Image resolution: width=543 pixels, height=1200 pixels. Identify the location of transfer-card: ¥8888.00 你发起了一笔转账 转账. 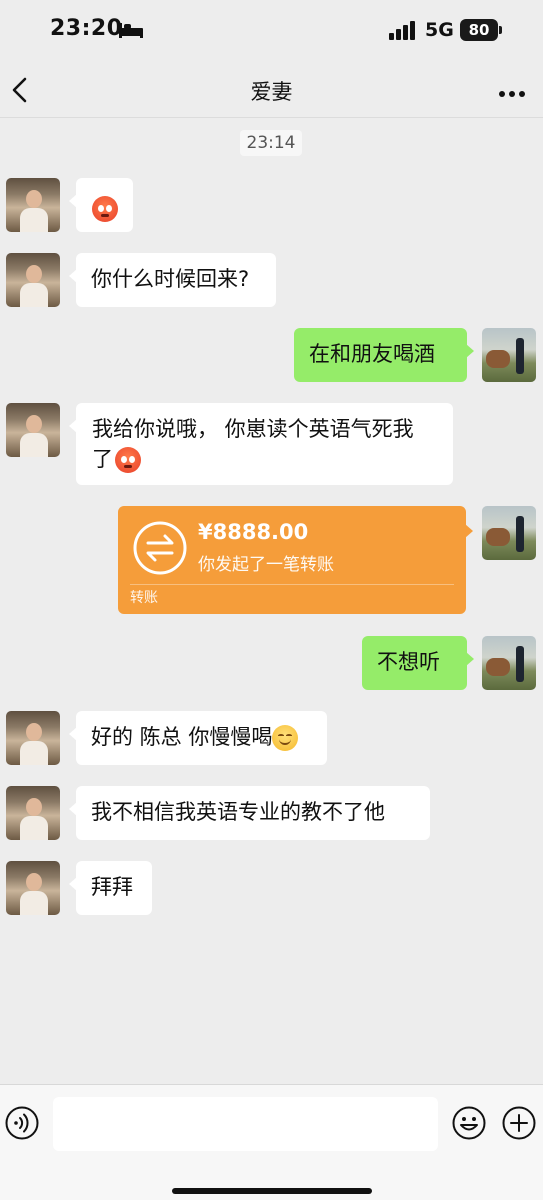
(295, 560).